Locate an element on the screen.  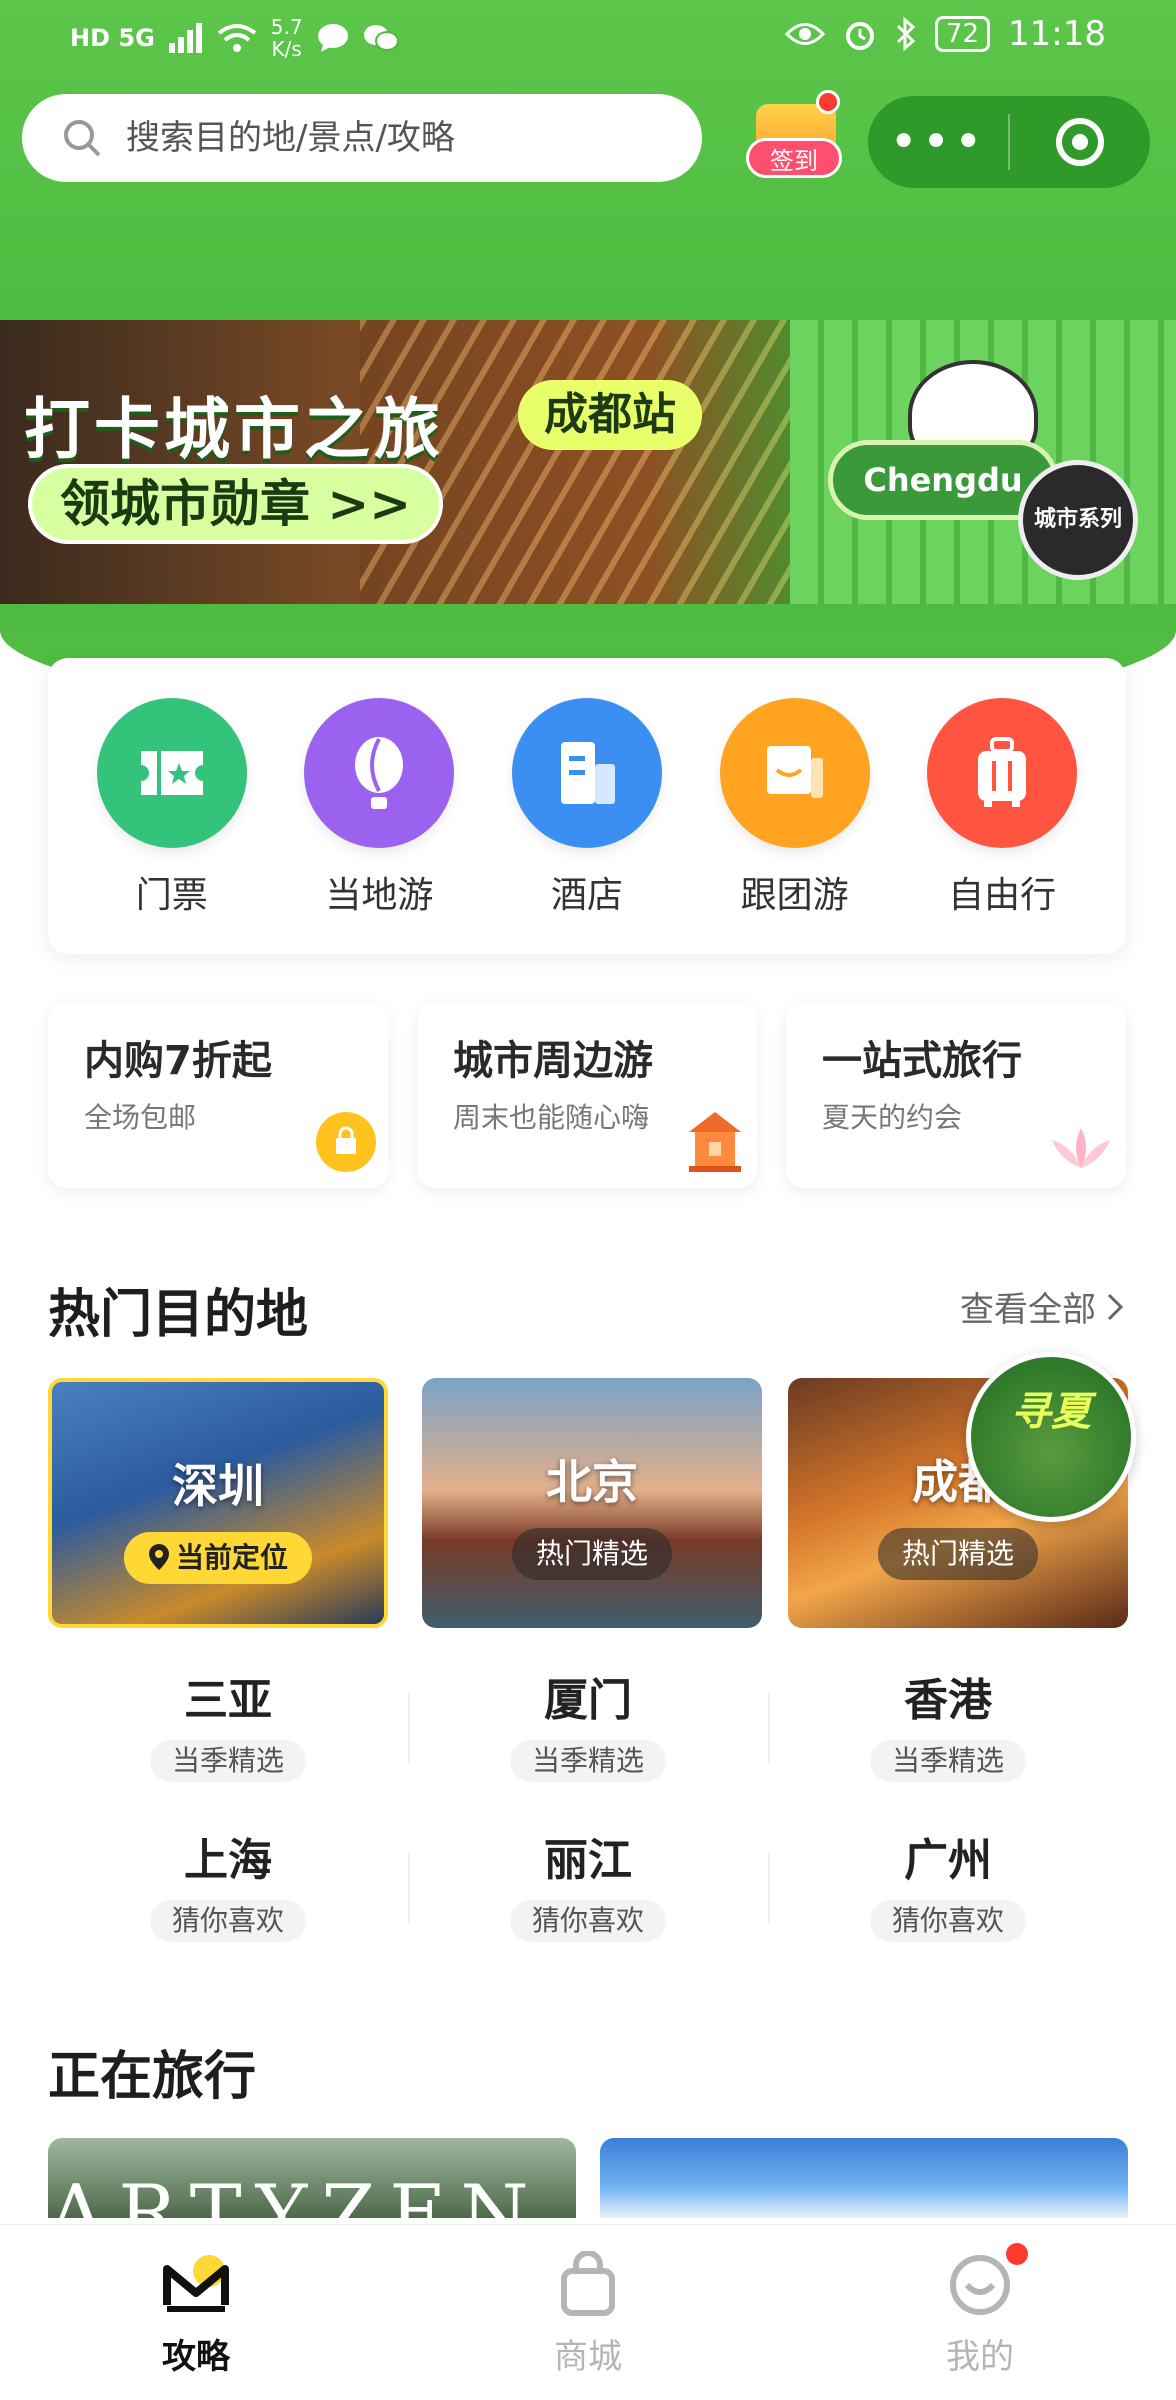
category-label: 自由行 is located at coordinates (1002, 895).